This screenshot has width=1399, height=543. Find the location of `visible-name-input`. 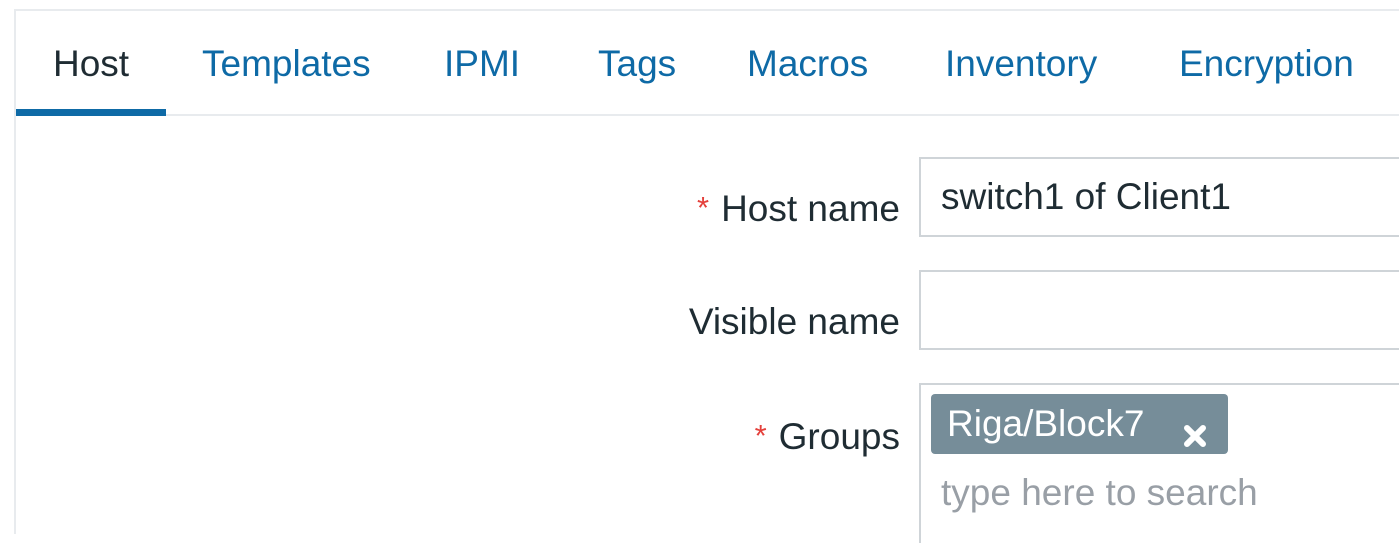

visible-name-input is located at coordinates (1159, 310).